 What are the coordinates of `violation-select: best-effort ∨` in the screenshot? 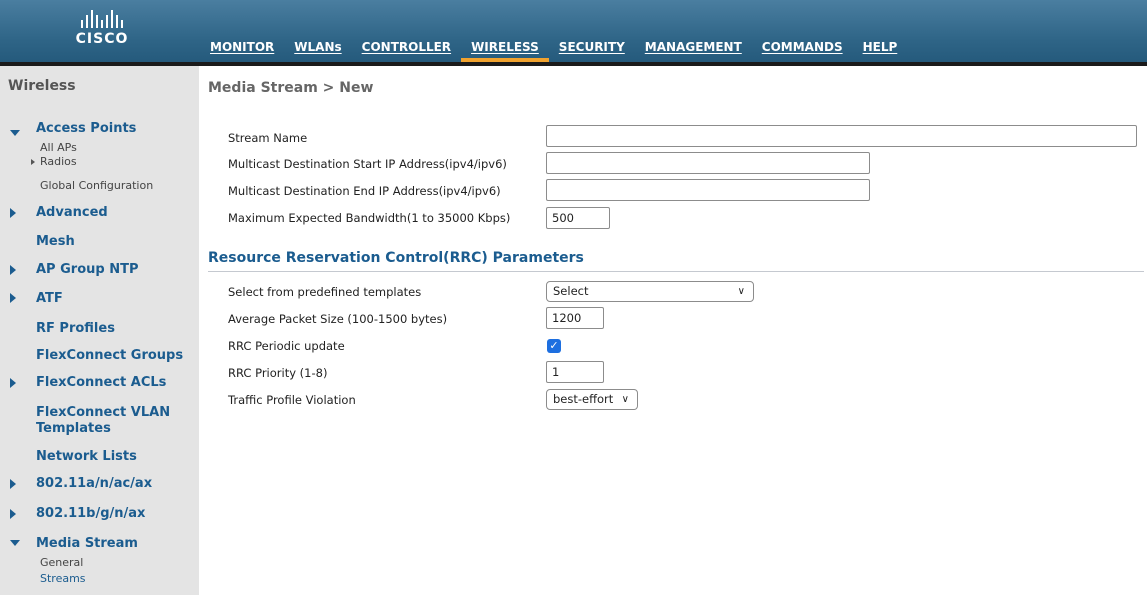 It's located at (592, 399).